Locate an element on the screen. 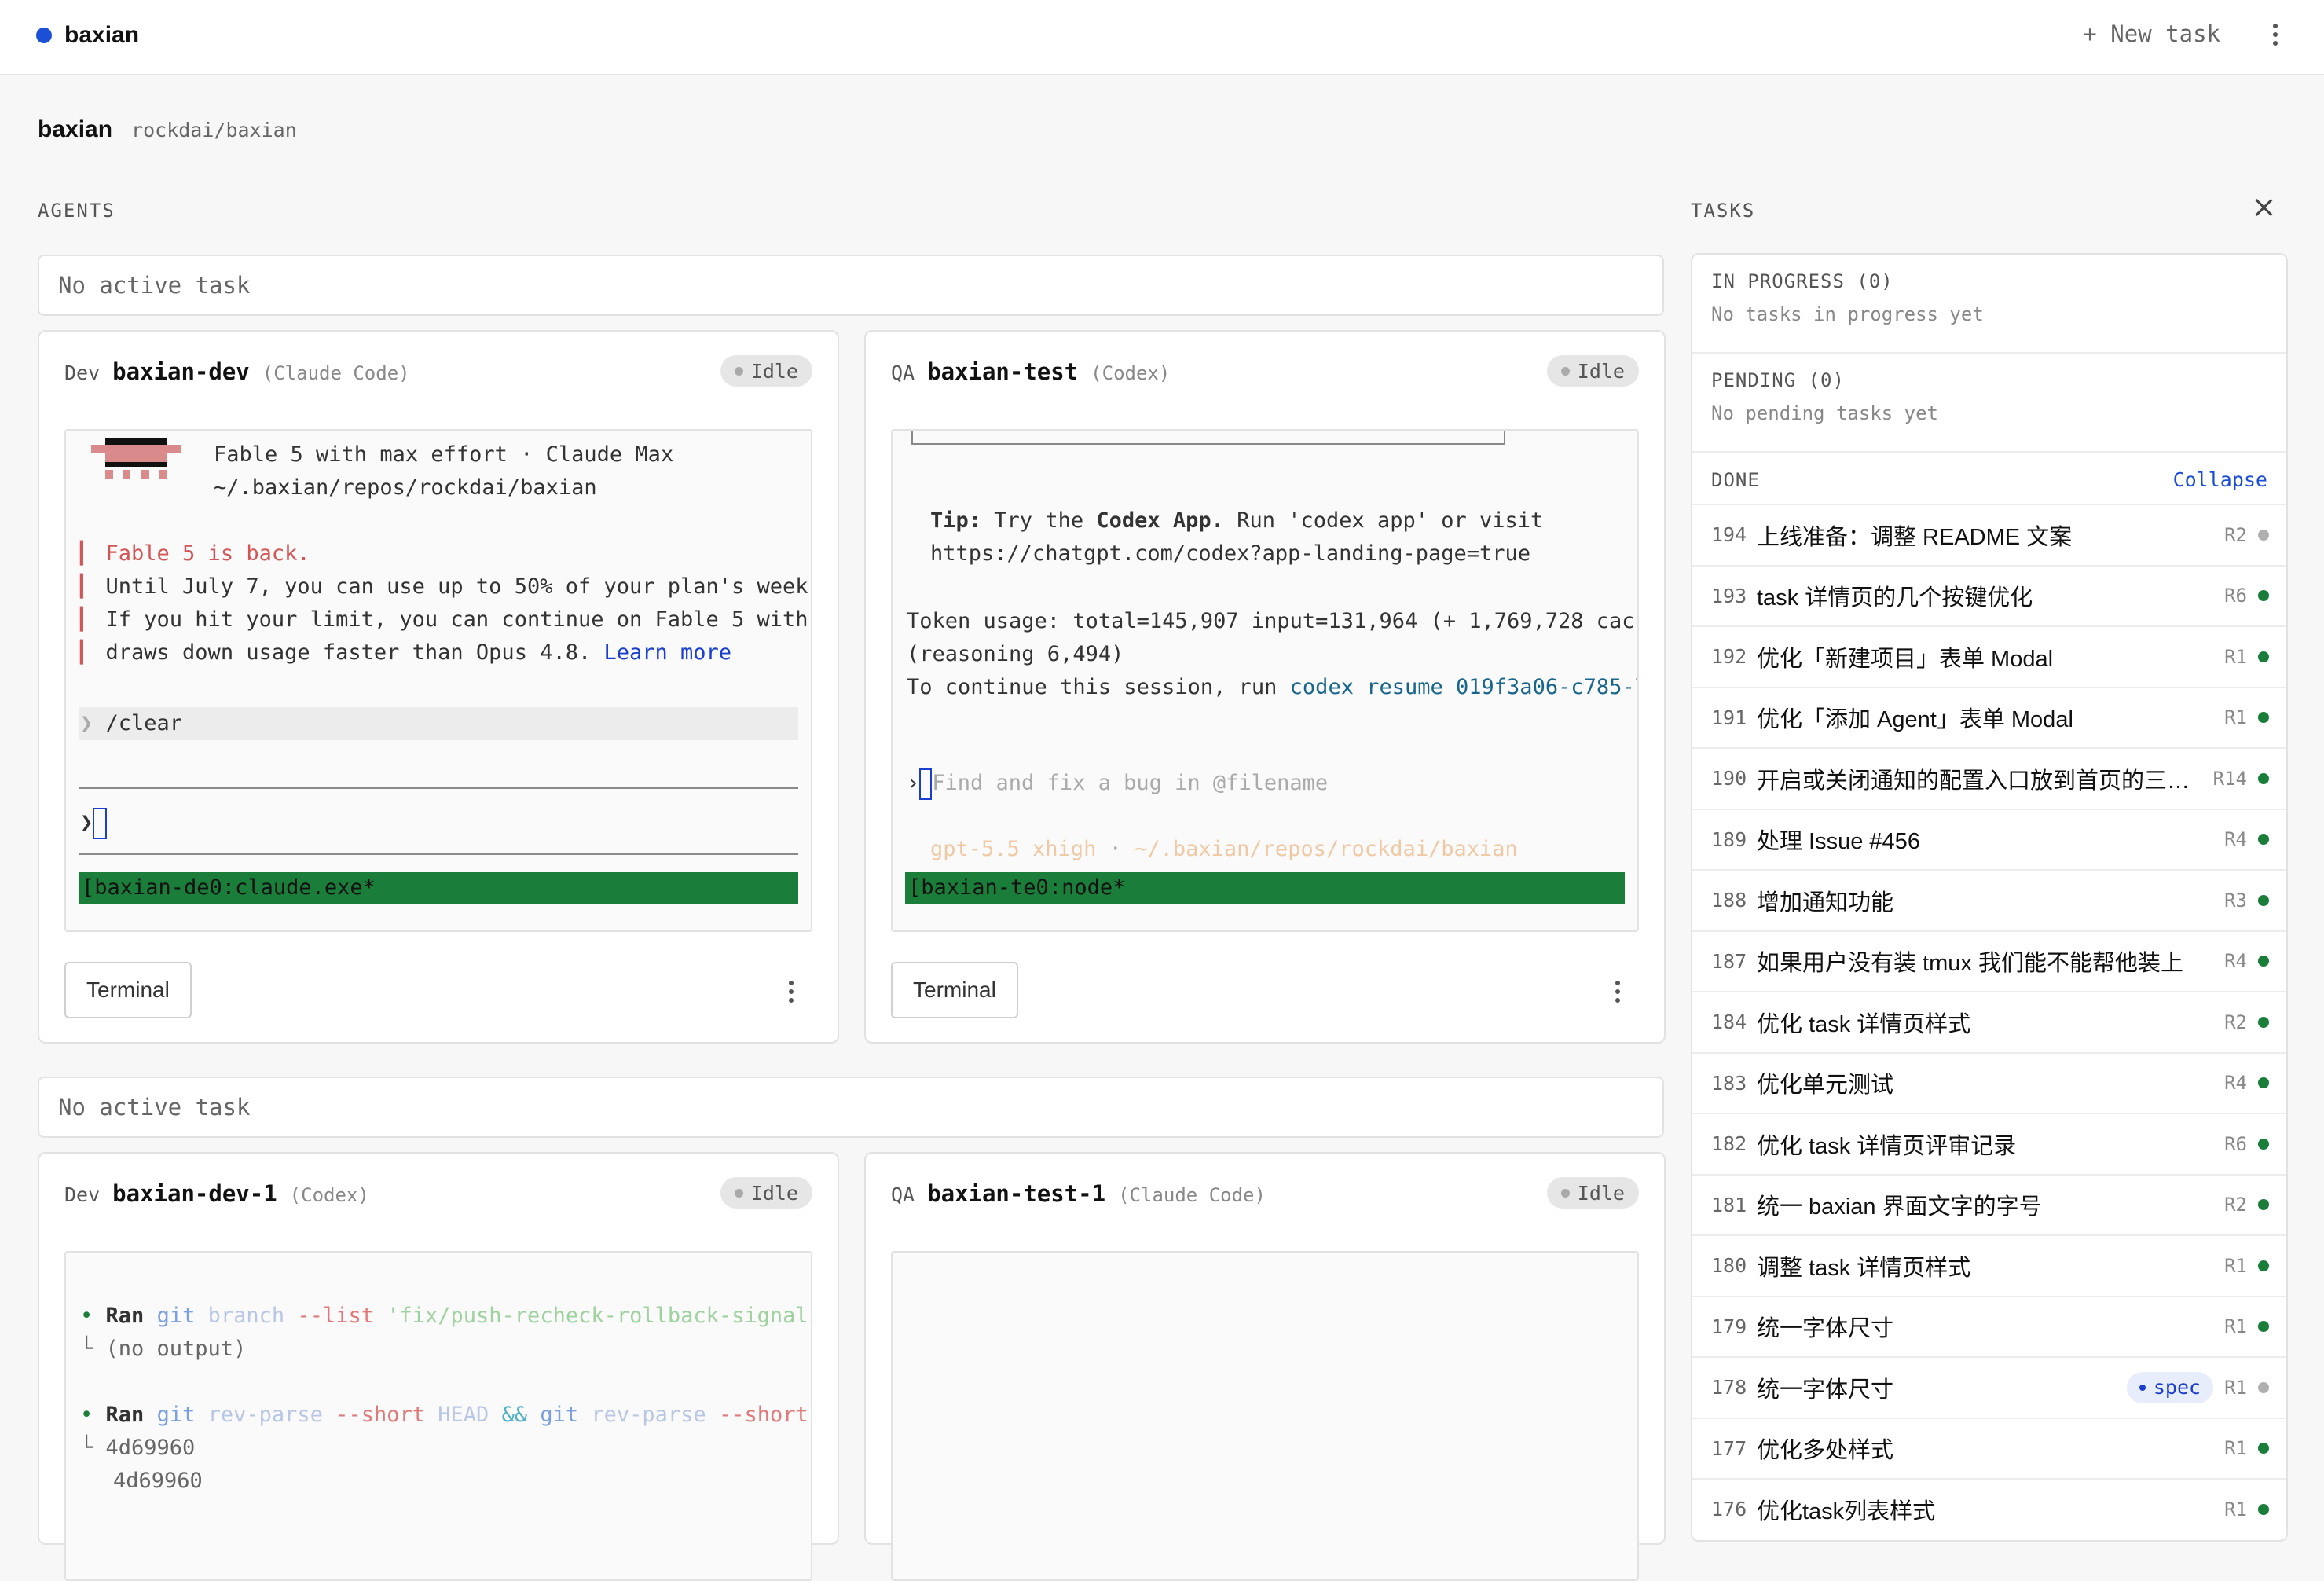 Image resolution: width=2324 pixels, height=1581 pixels. agent-role: Dev is located at coordinates (82, 1194).